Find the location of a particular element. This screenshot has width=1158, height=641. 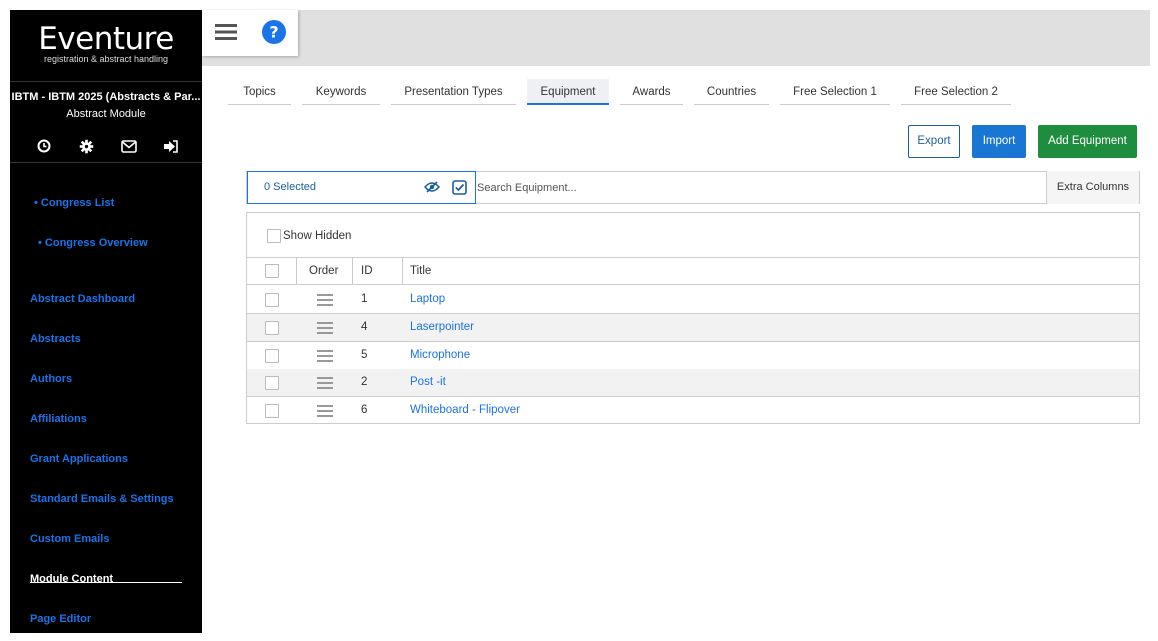

sidebar-item-module-content: Module Content is located at coordinates (71, 579).